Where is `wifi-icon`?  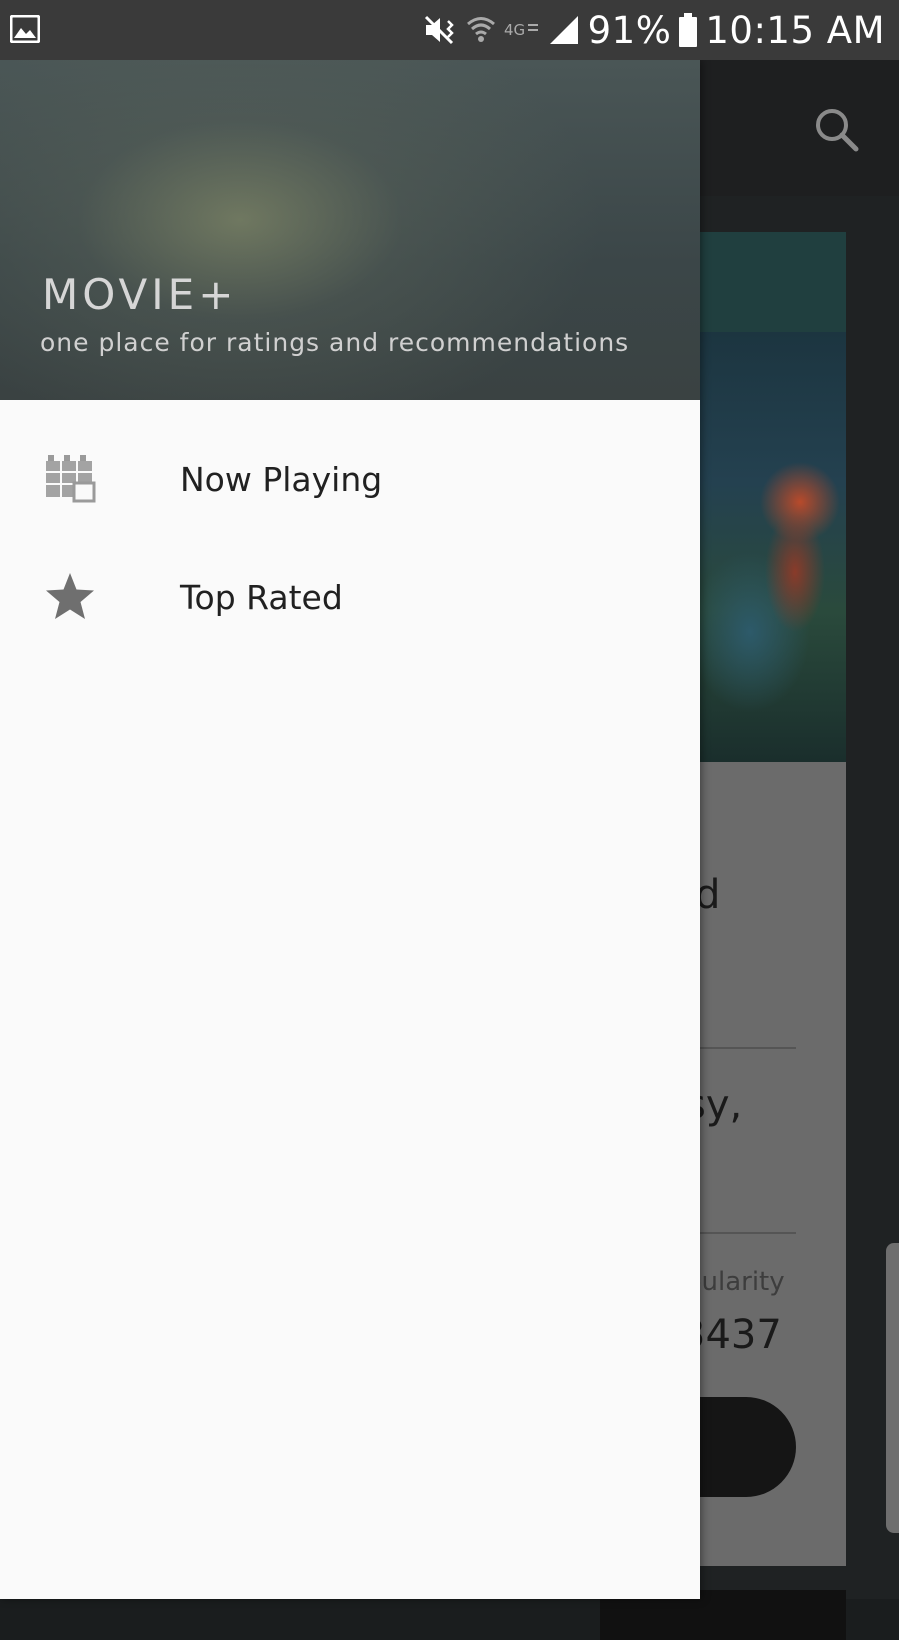
wifi-icon is located at coordinates (480, 29).